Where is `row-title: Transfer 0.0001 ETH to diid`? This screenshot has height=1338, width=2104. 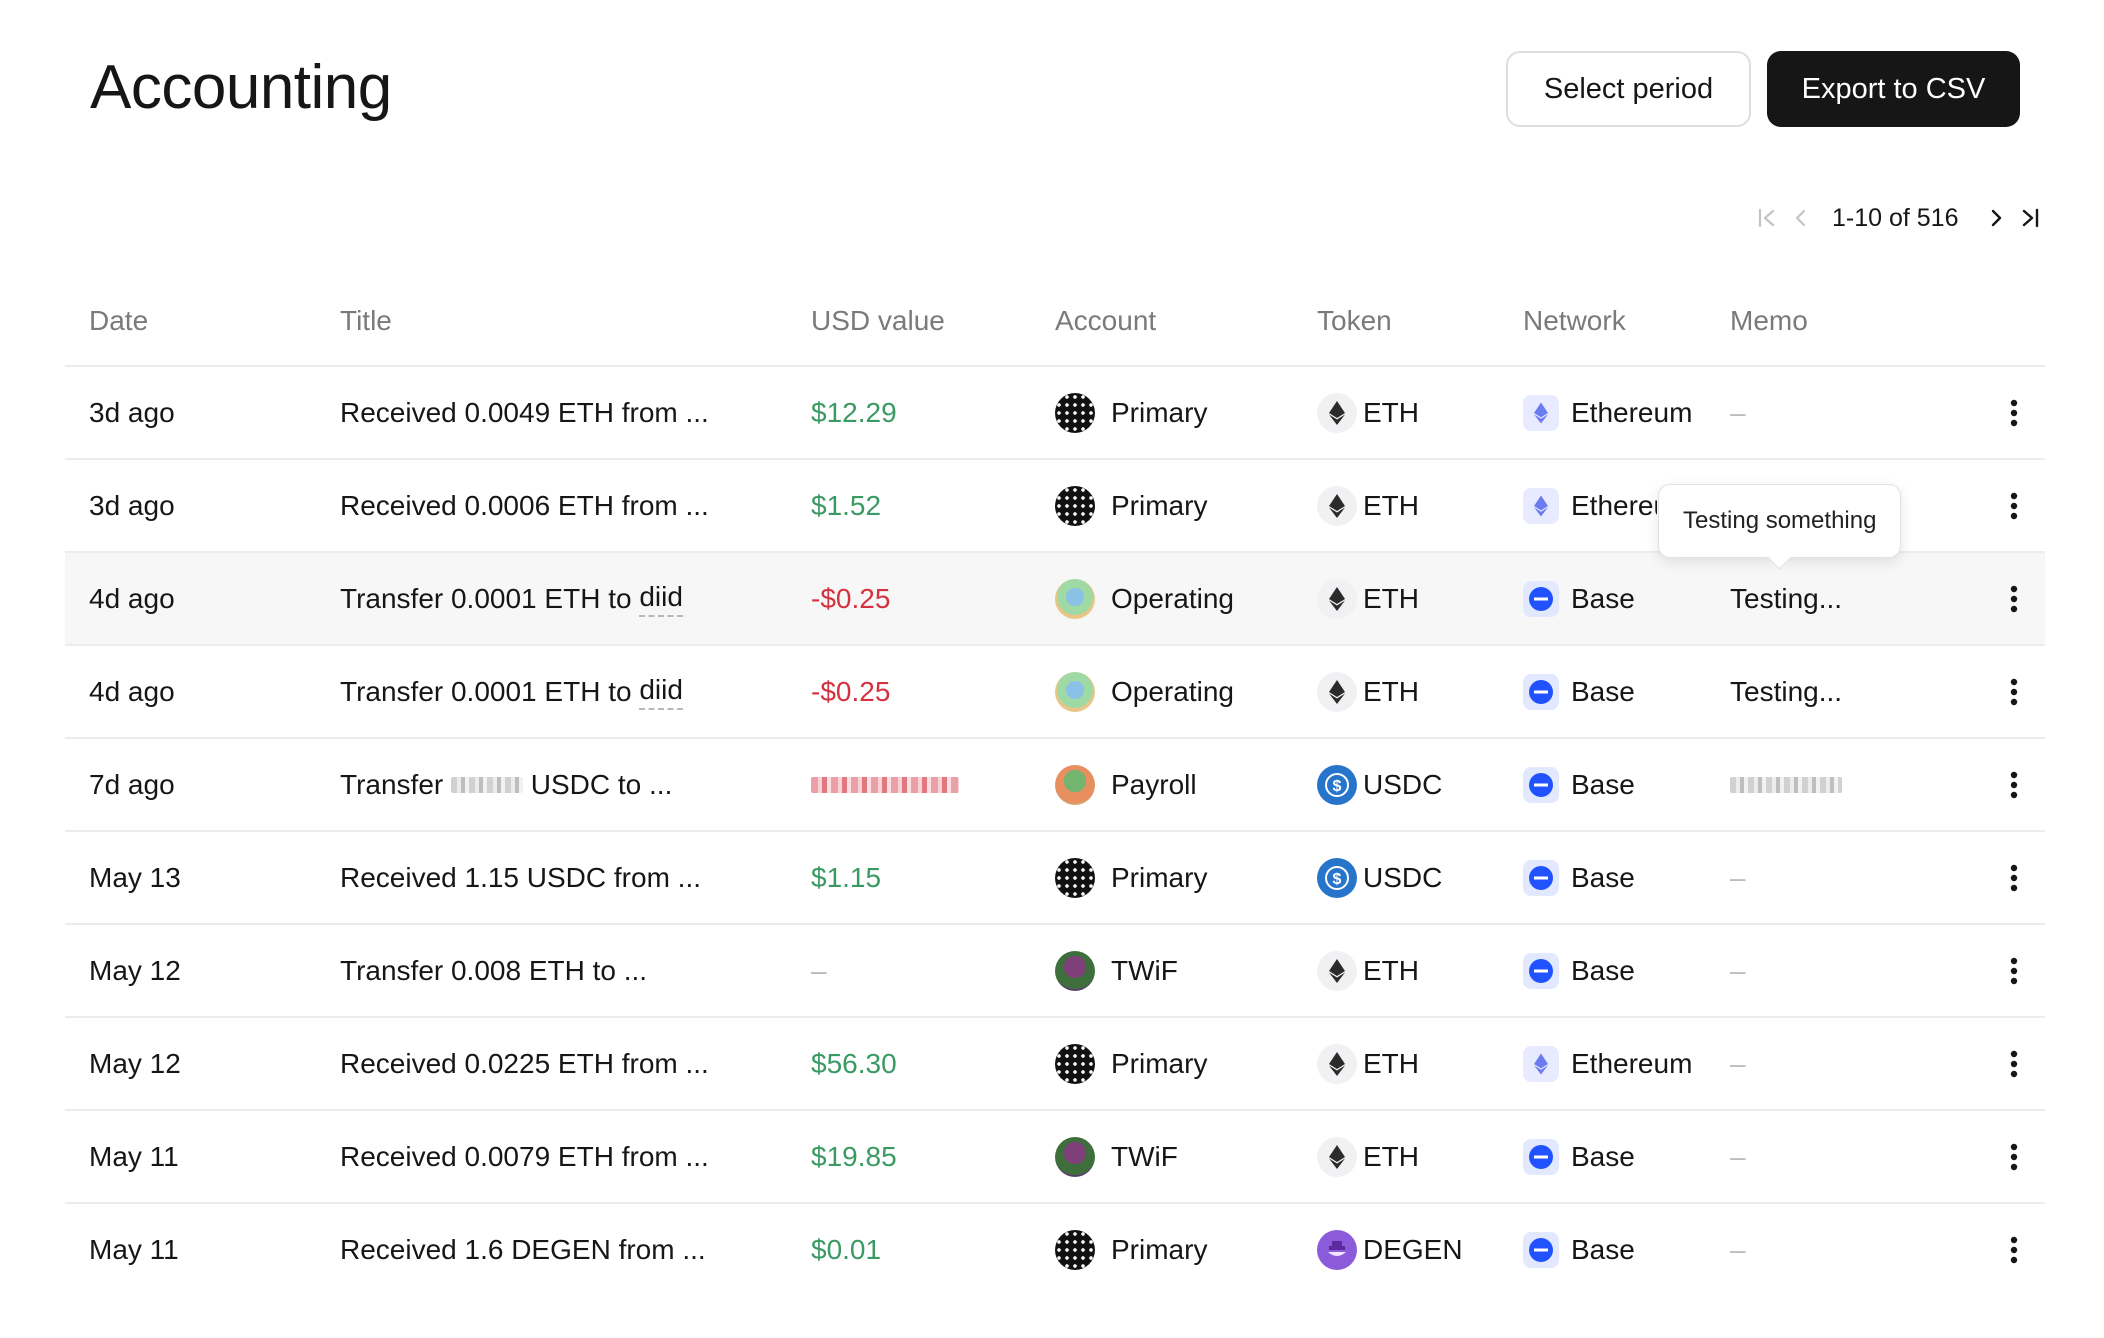
row-title: Transfer 0.0001 ETH to diid is located at coordinates (511, 598).